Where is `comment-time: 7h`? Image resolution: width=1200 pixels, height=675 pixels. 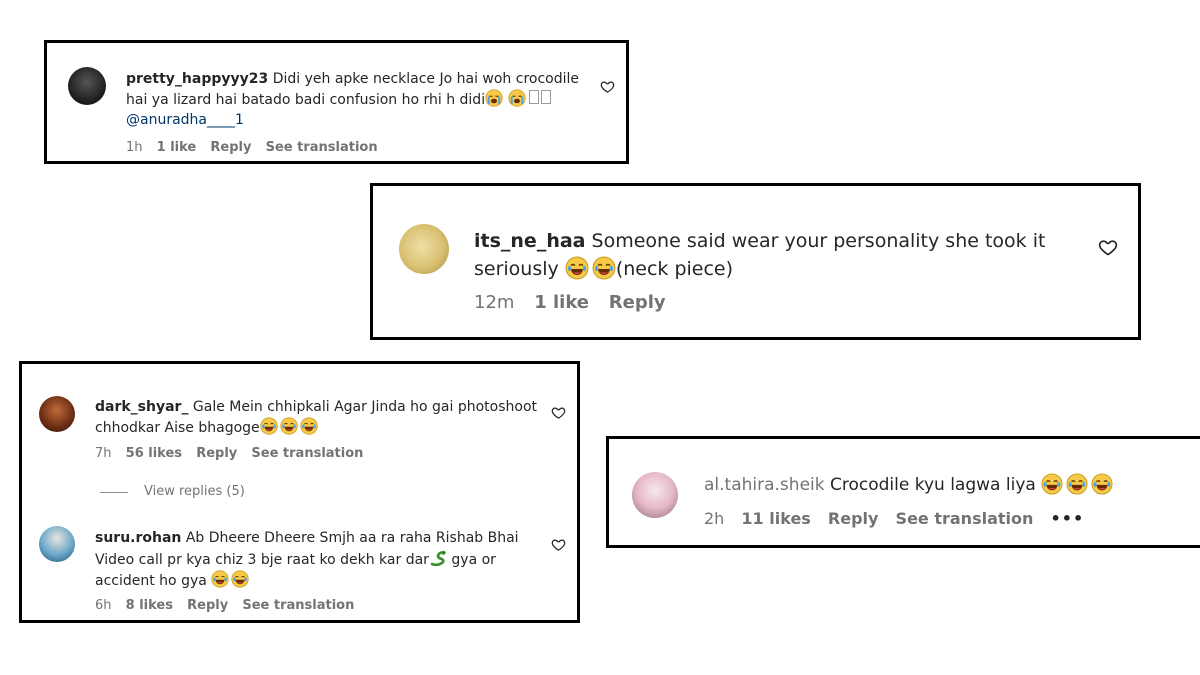
comment-time: 7h is located at coordinates (103, 453).